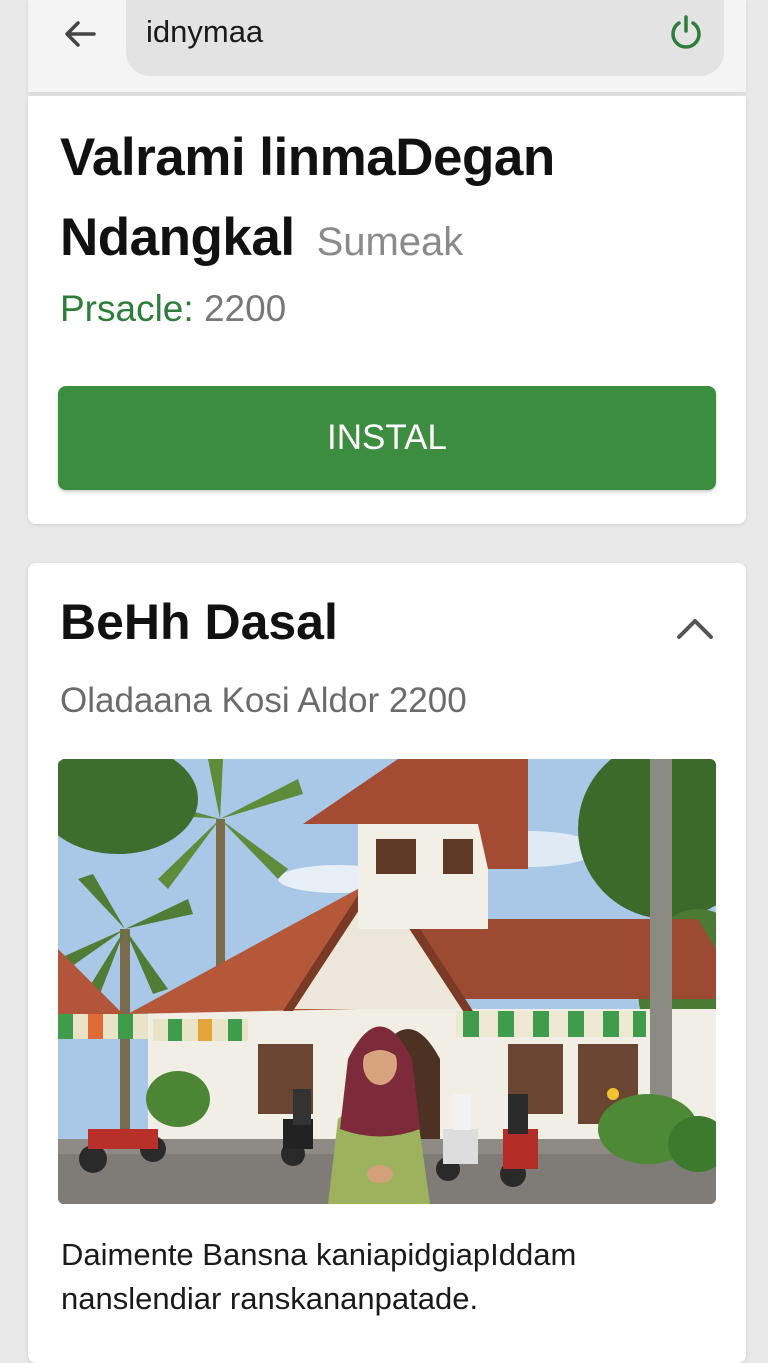 The image size is (768, 1363). I want to click on power-icon, so click(686, 32).